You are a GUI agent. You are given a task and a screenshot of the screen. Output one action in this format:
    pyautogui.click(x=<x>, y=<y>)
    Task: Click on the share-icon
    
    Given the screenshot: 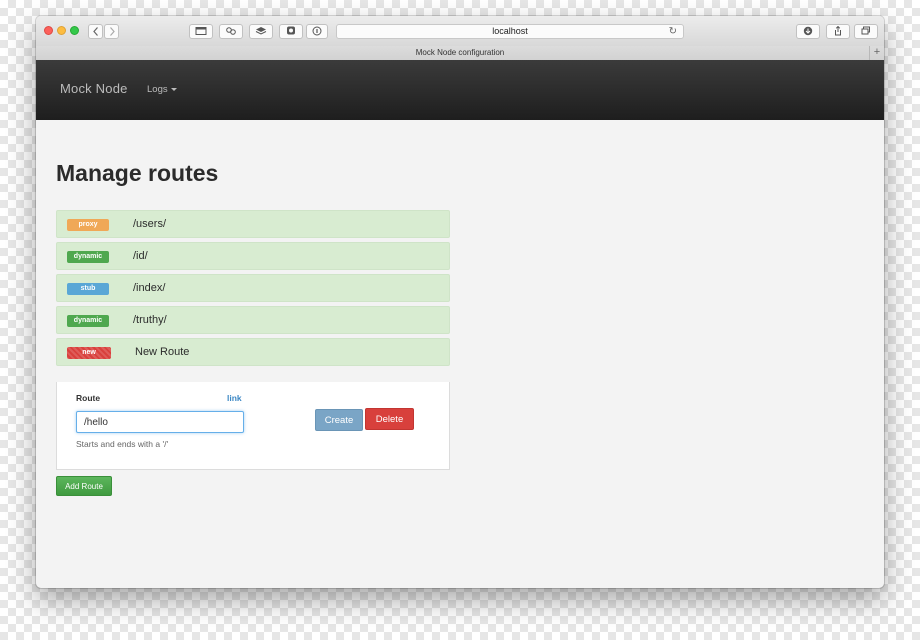 What is the action you would take?
    pyautogui.click(x=838, y=31)
    